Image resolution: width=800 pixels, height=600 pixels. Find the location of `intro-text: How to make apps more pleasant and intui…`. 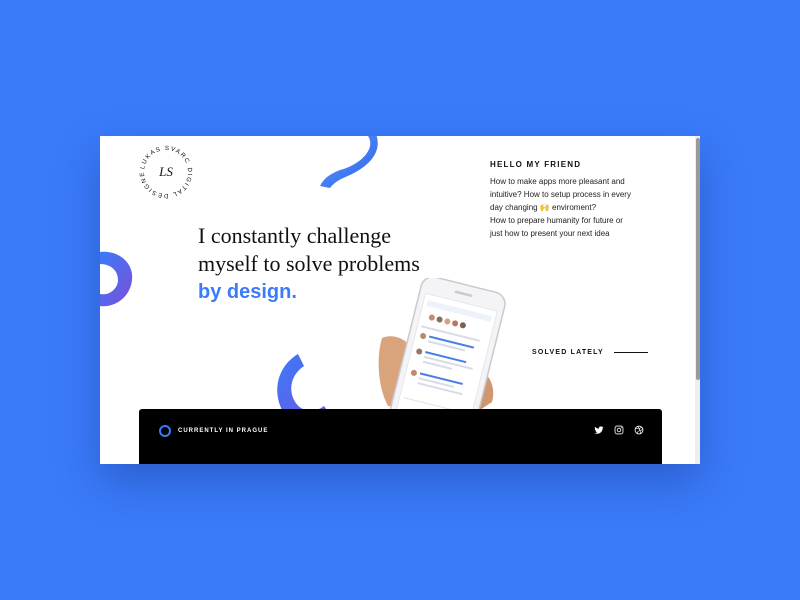

intro-text: How to make apps more pleasant and intui… is located at coordinates (575, 207).